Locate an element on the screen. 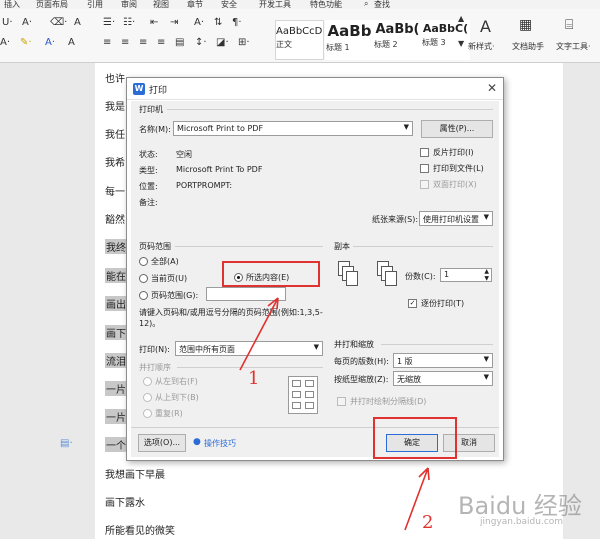 The image size is (600, 539). watermark-logo: Baidu 经验 is located at coordinates (520, 506).